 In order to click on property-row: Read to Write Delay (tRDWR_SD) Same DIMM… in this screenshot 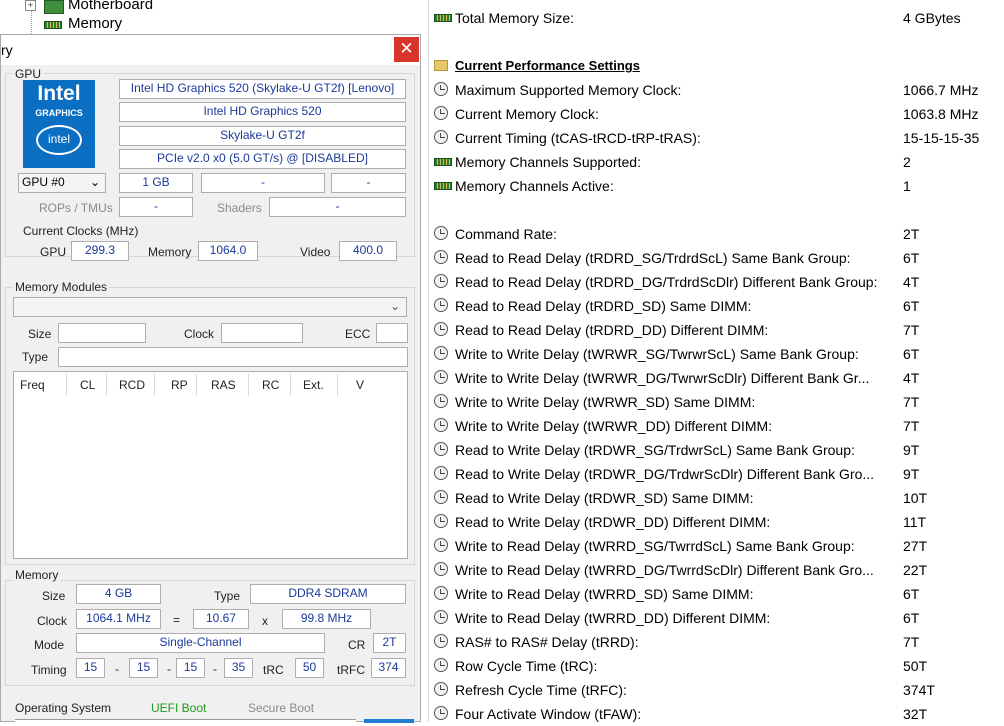, I will do `click(716, 498)`.